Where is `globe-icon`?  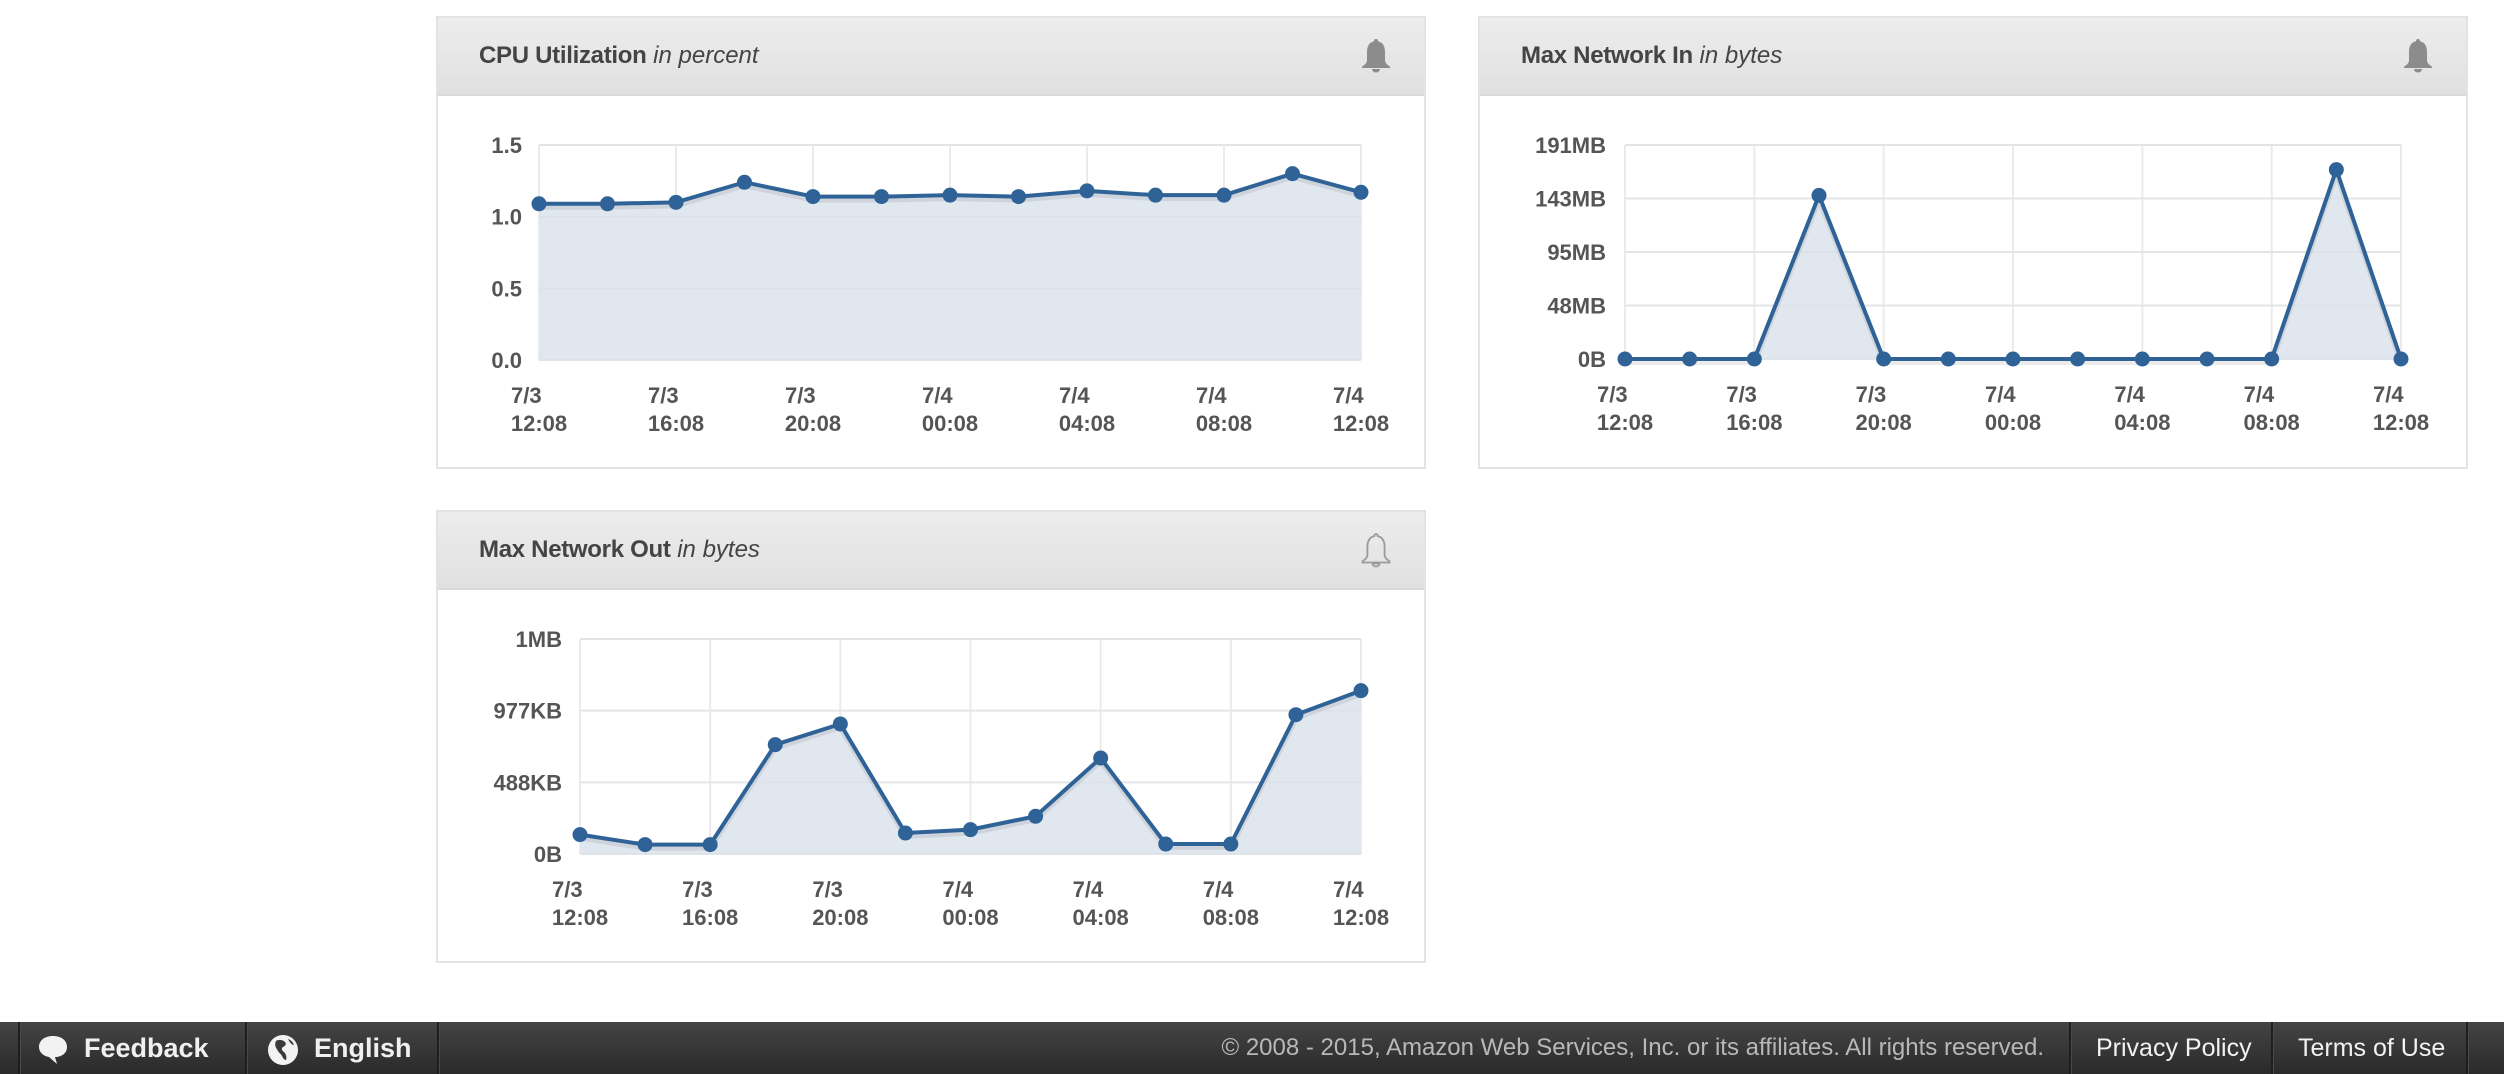 globe-icon is located at coordinates (283, 1049).